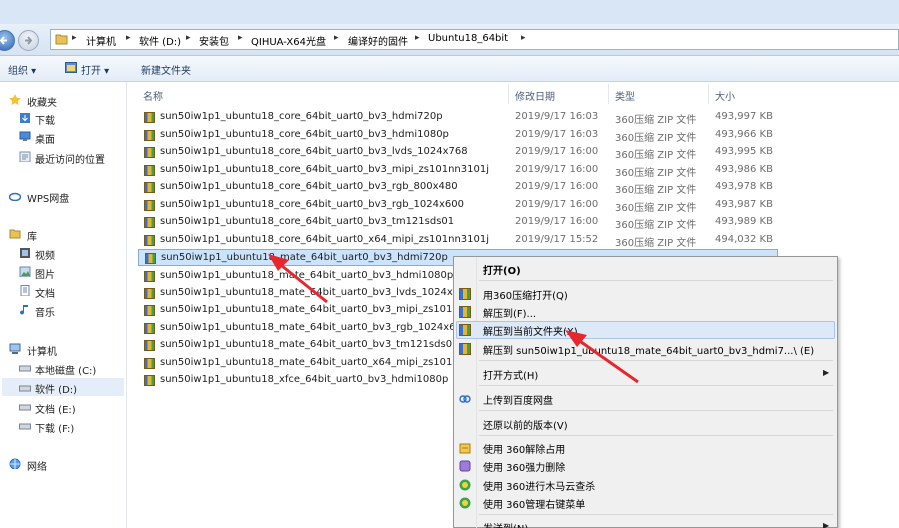  I want to click on annotation-arrows, so click(453, 319).